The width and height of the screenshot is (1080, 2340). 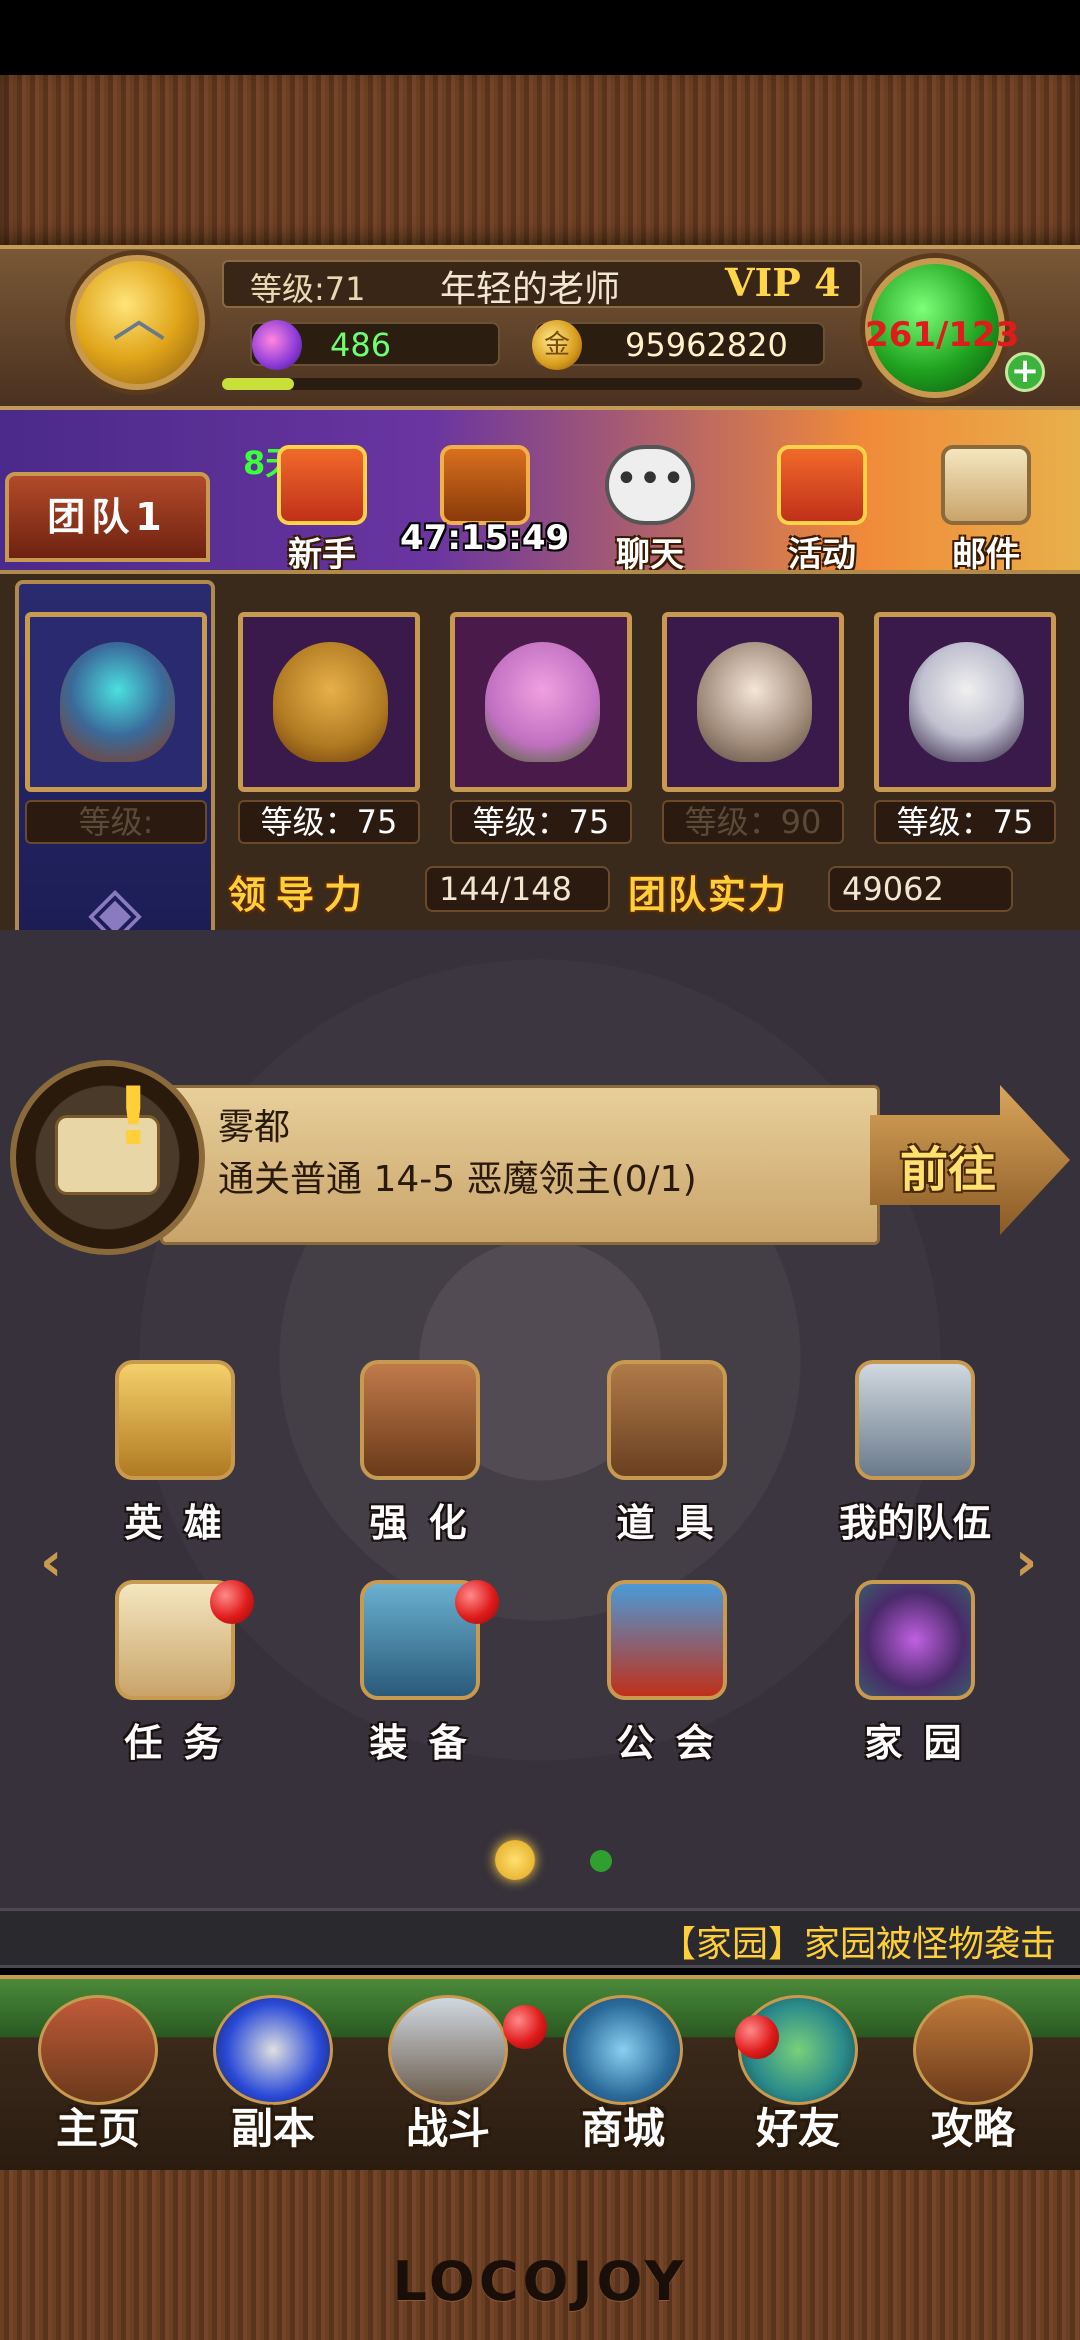 What do you see at coordinates (322, 555) in the screenshot?
I see `newbie-label: 新手` at bounding box center [322, 555].